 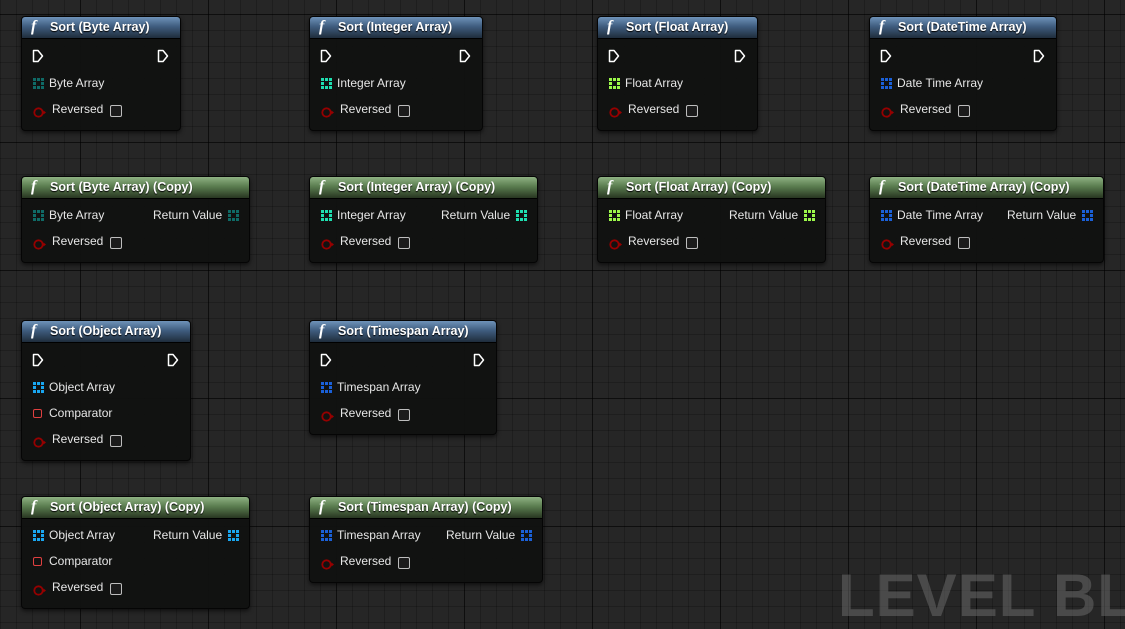 I want to click on node-header: f Sort (Object Array), so click(x=106, y=332).